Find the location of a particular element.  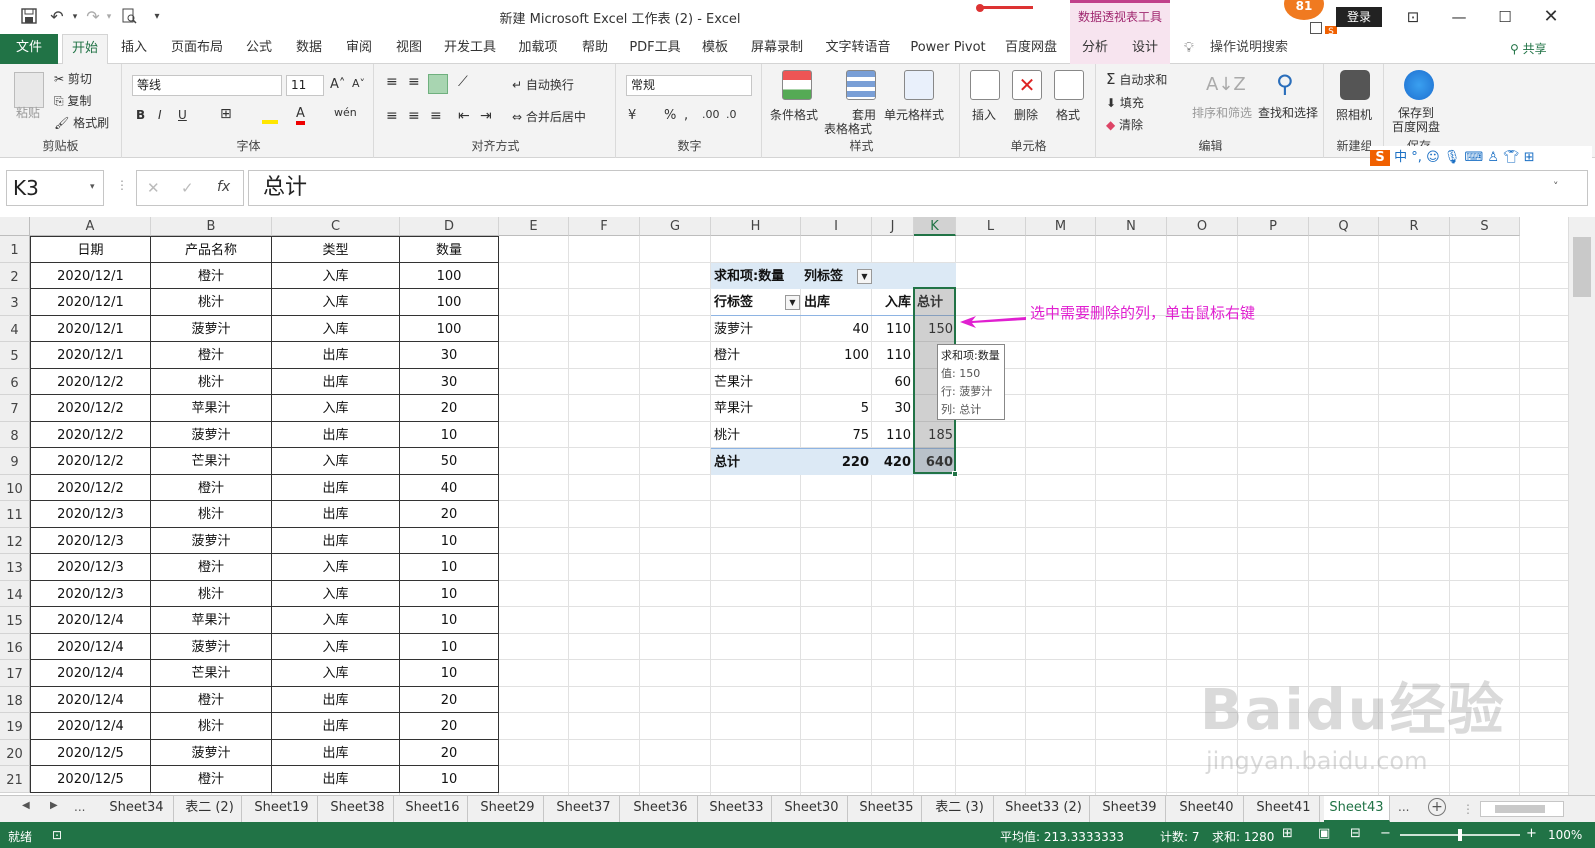

ime-grid-icon: ⊞ is located at coordinates (1529, 157).